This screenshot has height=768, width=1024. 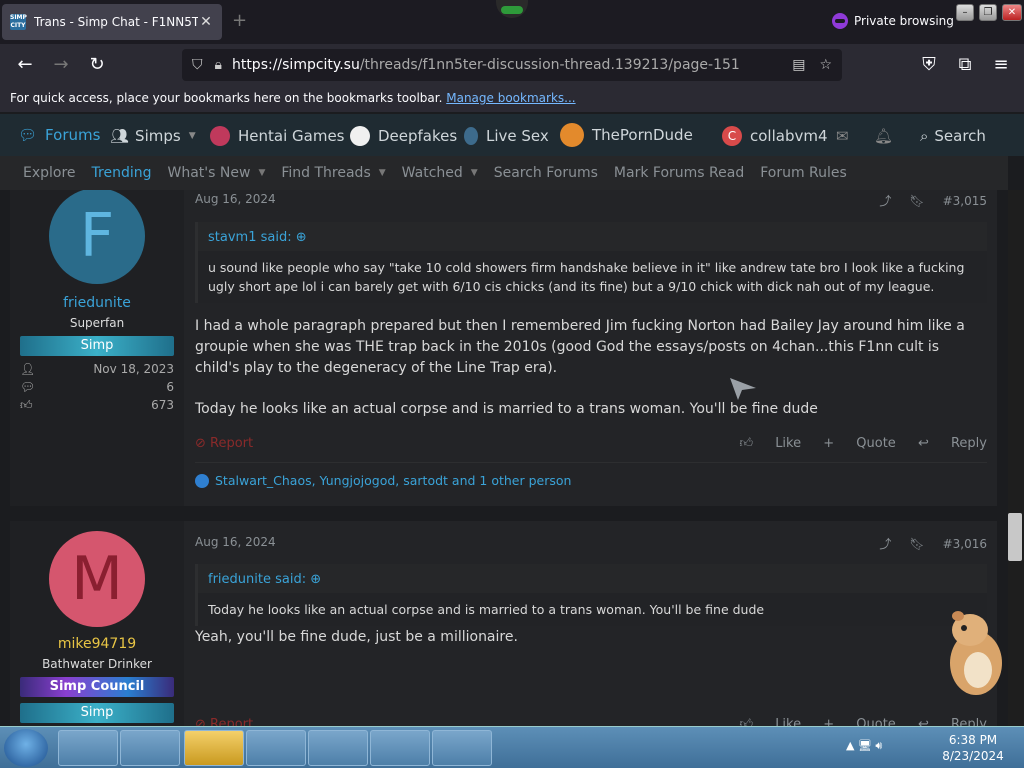 What do you see at coordinates (217, 173) in the screenshot?
I see `subnav-whats-new: What's New ▼` at bounding box center [217, 173].